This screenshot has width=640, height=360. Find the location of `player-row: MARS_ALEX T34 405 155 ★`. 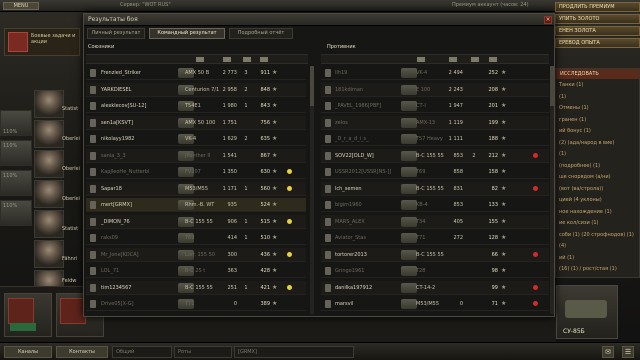

player-row: MARS_ALEX T34 405 155 ★ is located at coordinates (435, 221).